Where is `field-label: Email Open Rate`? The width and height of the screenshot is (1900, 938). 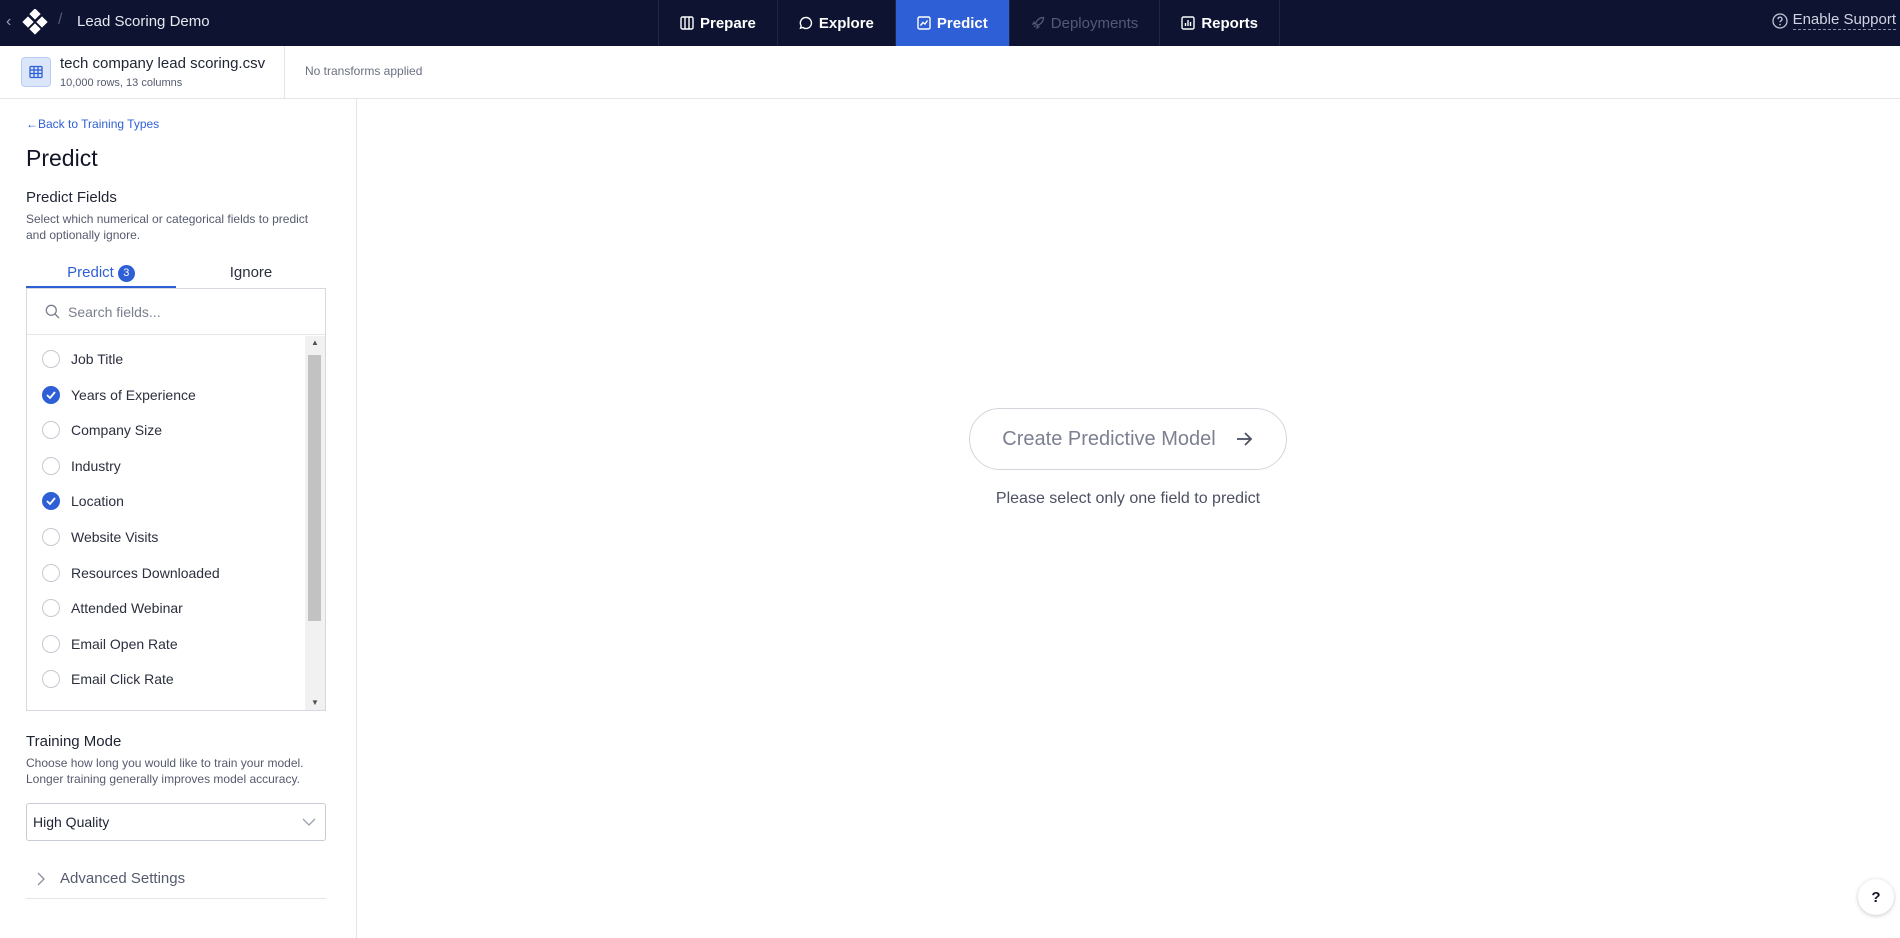 field-label: Email Open Rate is located at coordinates (124, 644).